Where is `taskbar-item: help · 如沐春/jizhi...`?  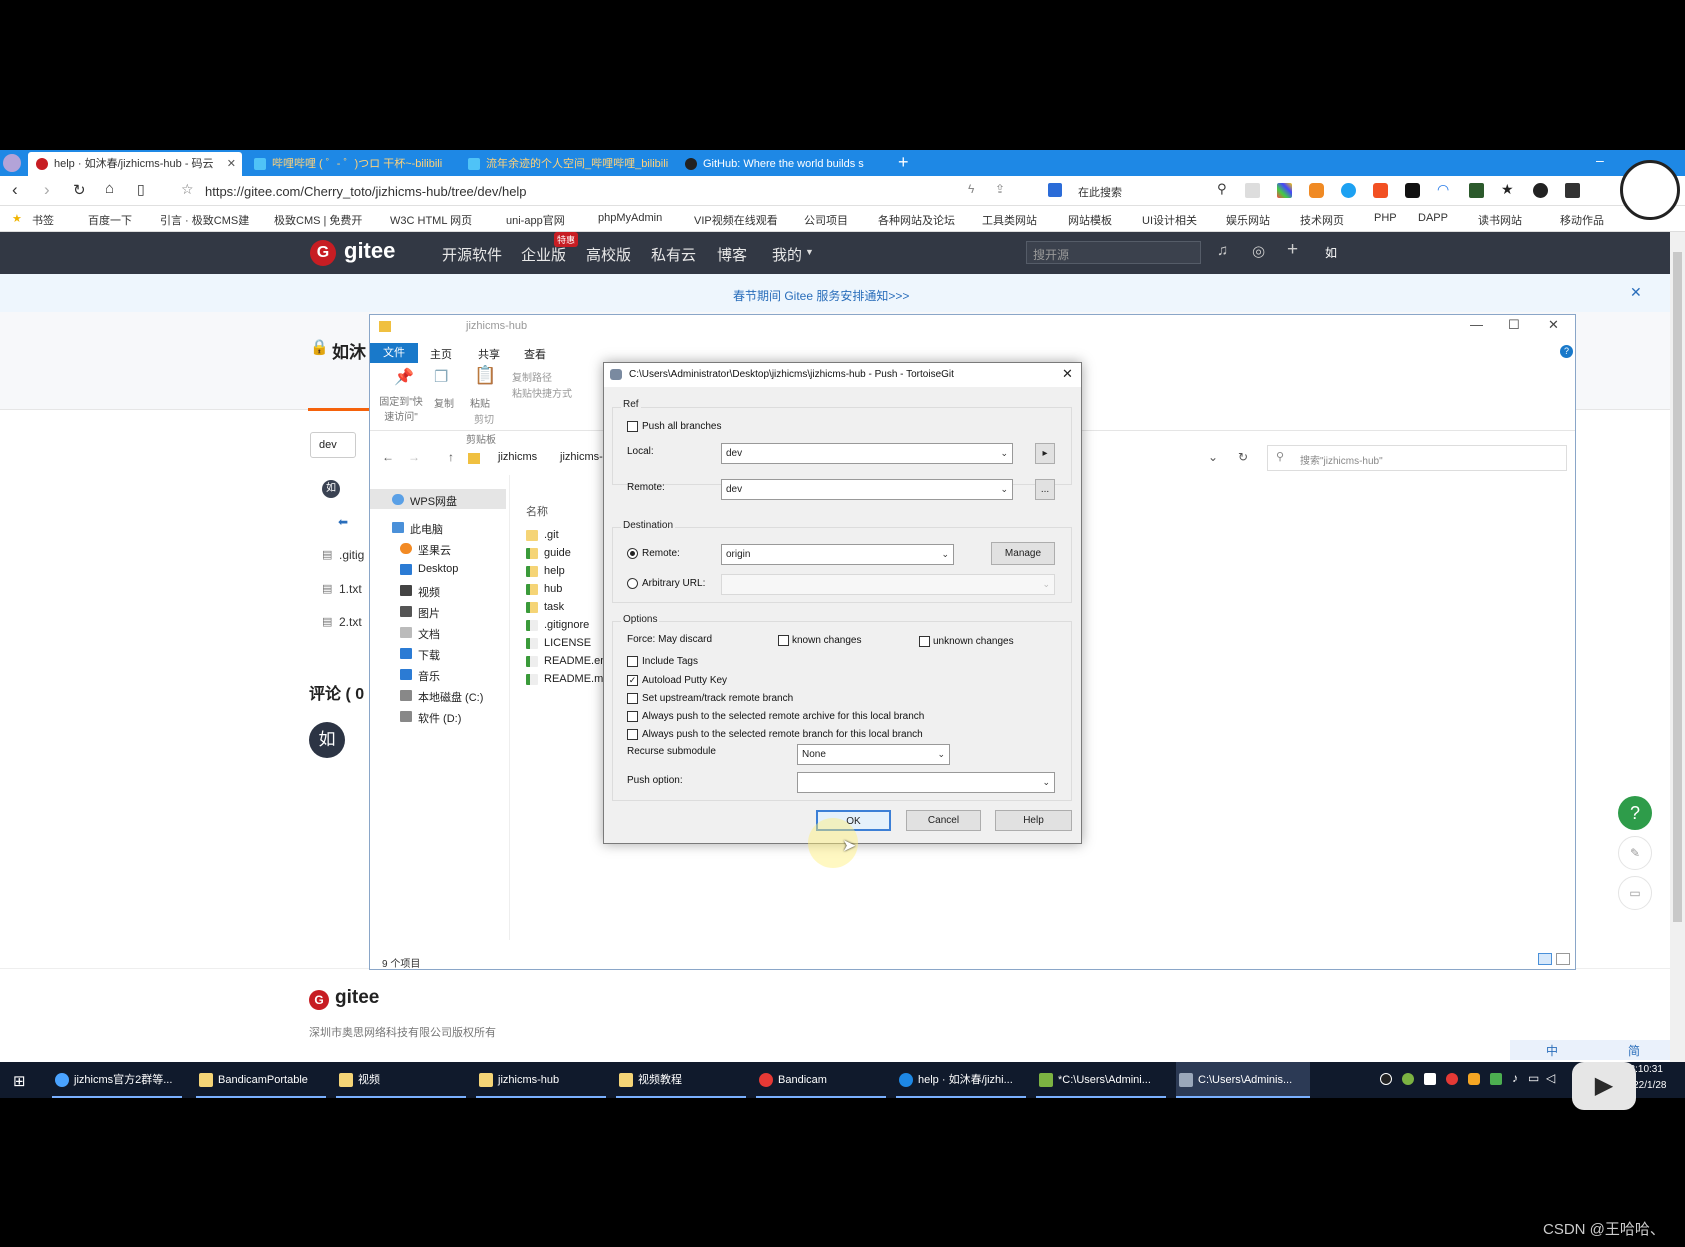
taskbar-item: help · 如沐春/jizhi... is located at coordinates (961, 1080).